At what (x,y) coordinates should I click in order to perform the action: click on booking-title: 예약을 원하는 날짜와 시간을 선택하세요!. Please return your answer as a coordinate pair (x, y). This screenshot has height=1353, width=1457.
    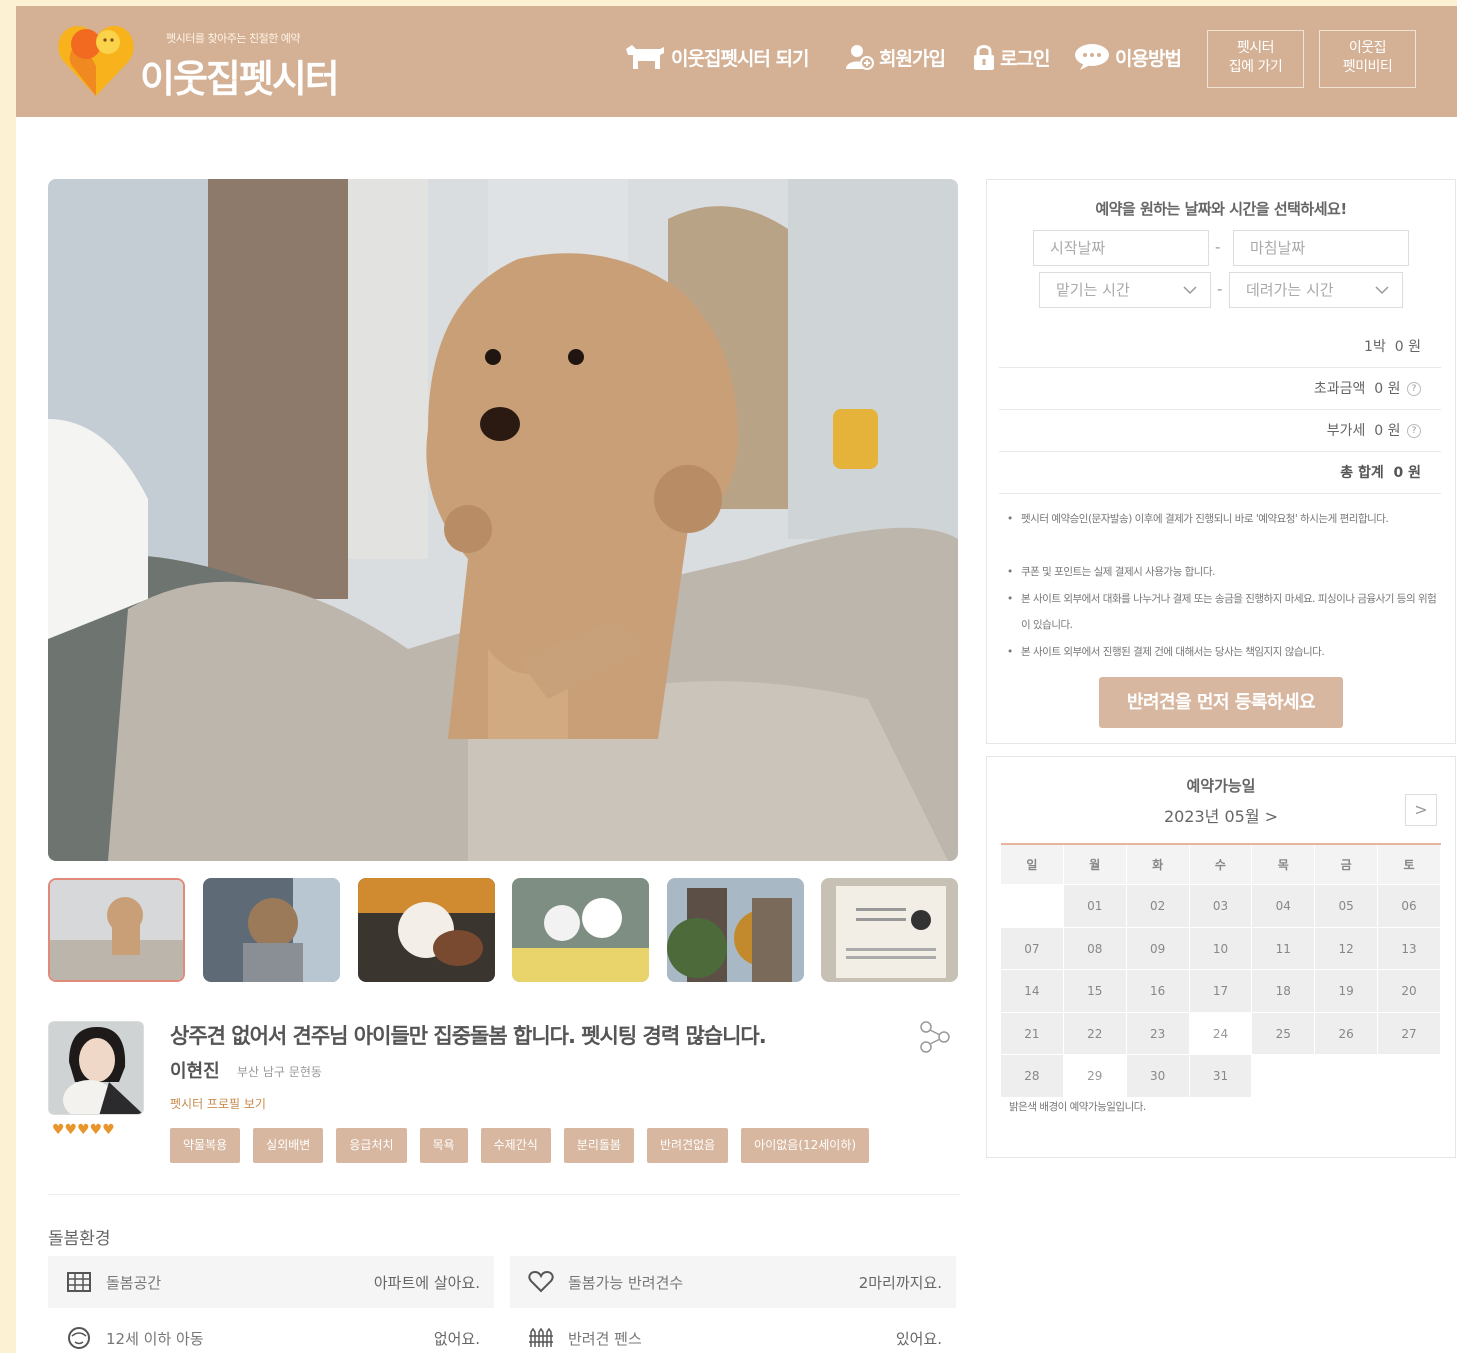
    Looking at the image, I should click on (1221, 209).